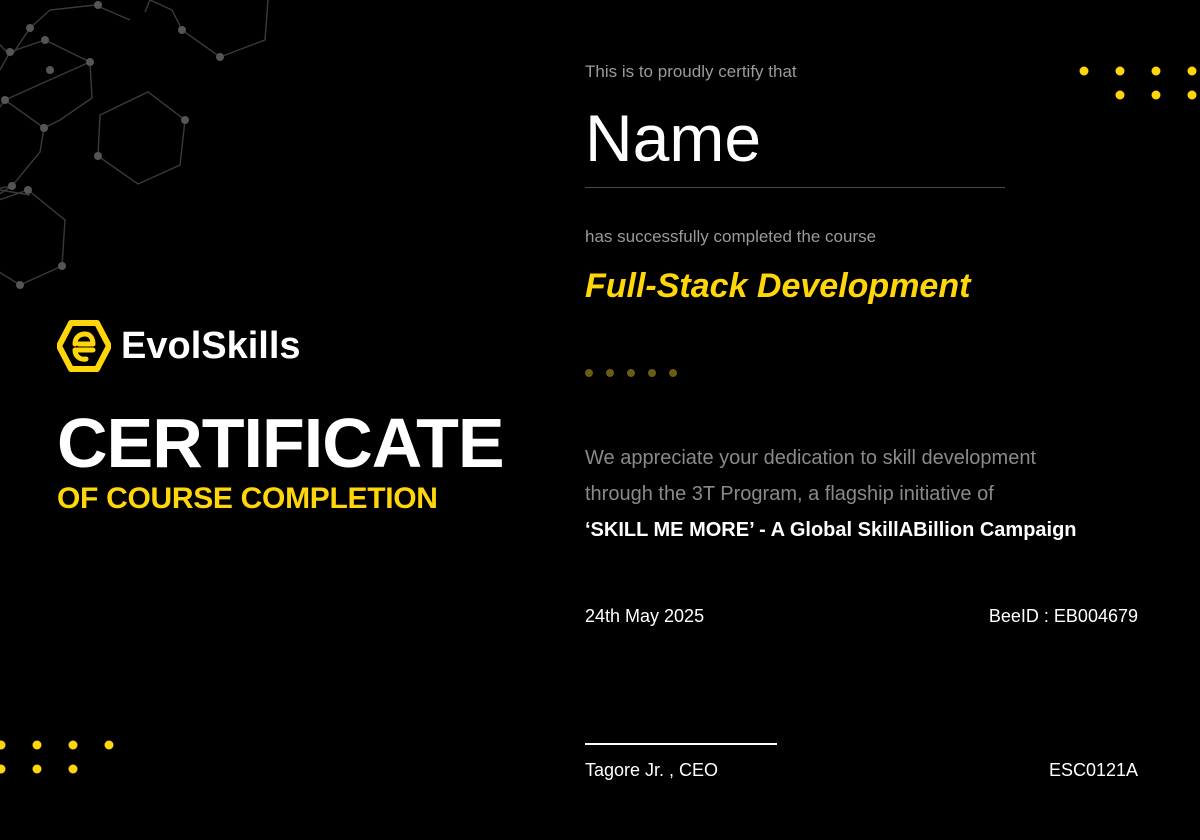 This screenshot has height=840, width=1200. What do you see at coordinates (247, 498) in the screenshot?
I see `certificate-subtitle: OF COURSE COMPLETION` at bounding box center [247, 498].